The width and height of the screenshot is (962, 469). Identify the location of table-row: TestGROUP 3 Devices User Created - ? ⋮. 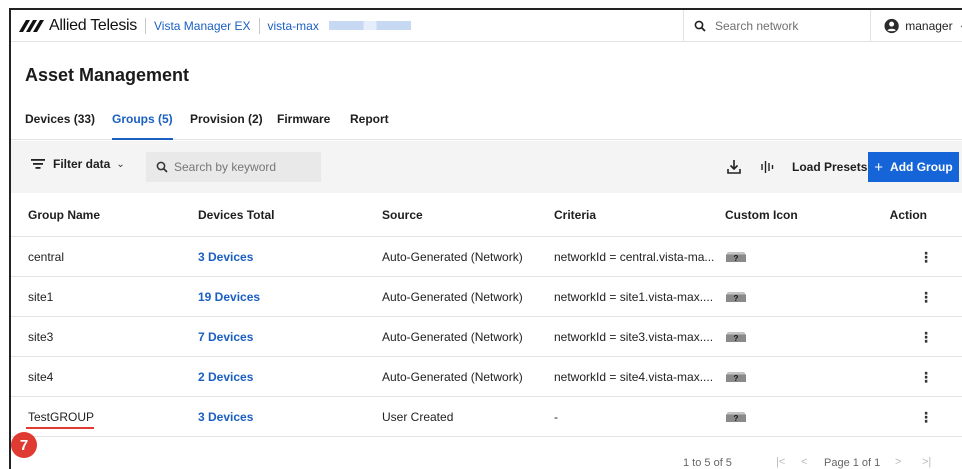
(486, 417).